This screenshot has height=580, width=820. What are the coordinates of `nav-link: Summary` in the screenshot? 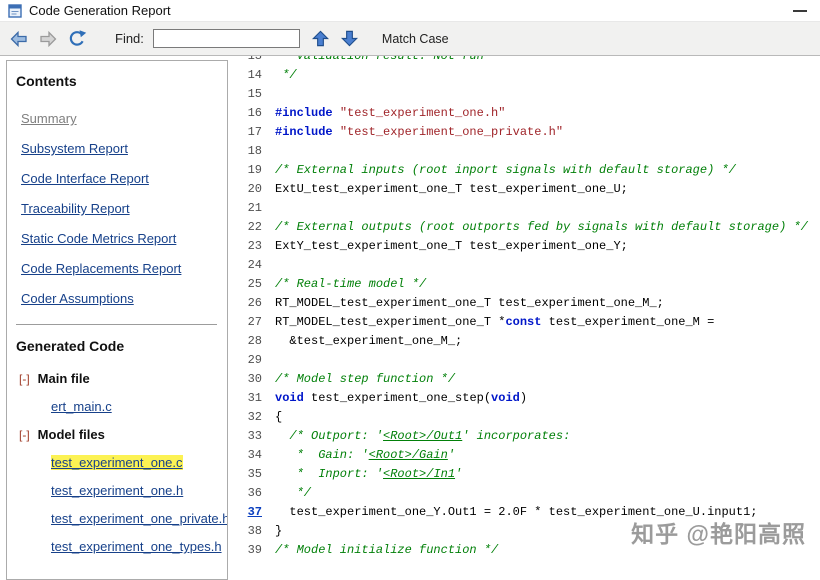 It's located at (49, 118).